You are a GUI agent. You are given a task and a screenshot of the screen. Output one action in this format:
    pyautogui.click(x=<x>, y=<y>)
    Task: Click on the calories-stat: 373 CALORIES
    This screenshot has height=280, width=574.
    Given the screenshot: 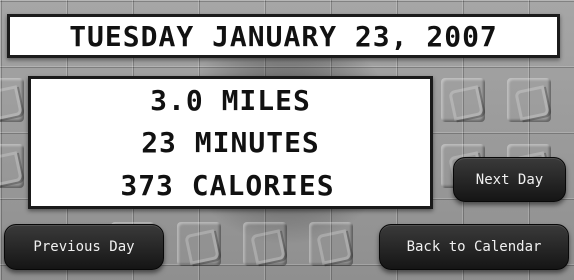 What is the action you would take?
    pyautogui.click(x=227, y=185)
    